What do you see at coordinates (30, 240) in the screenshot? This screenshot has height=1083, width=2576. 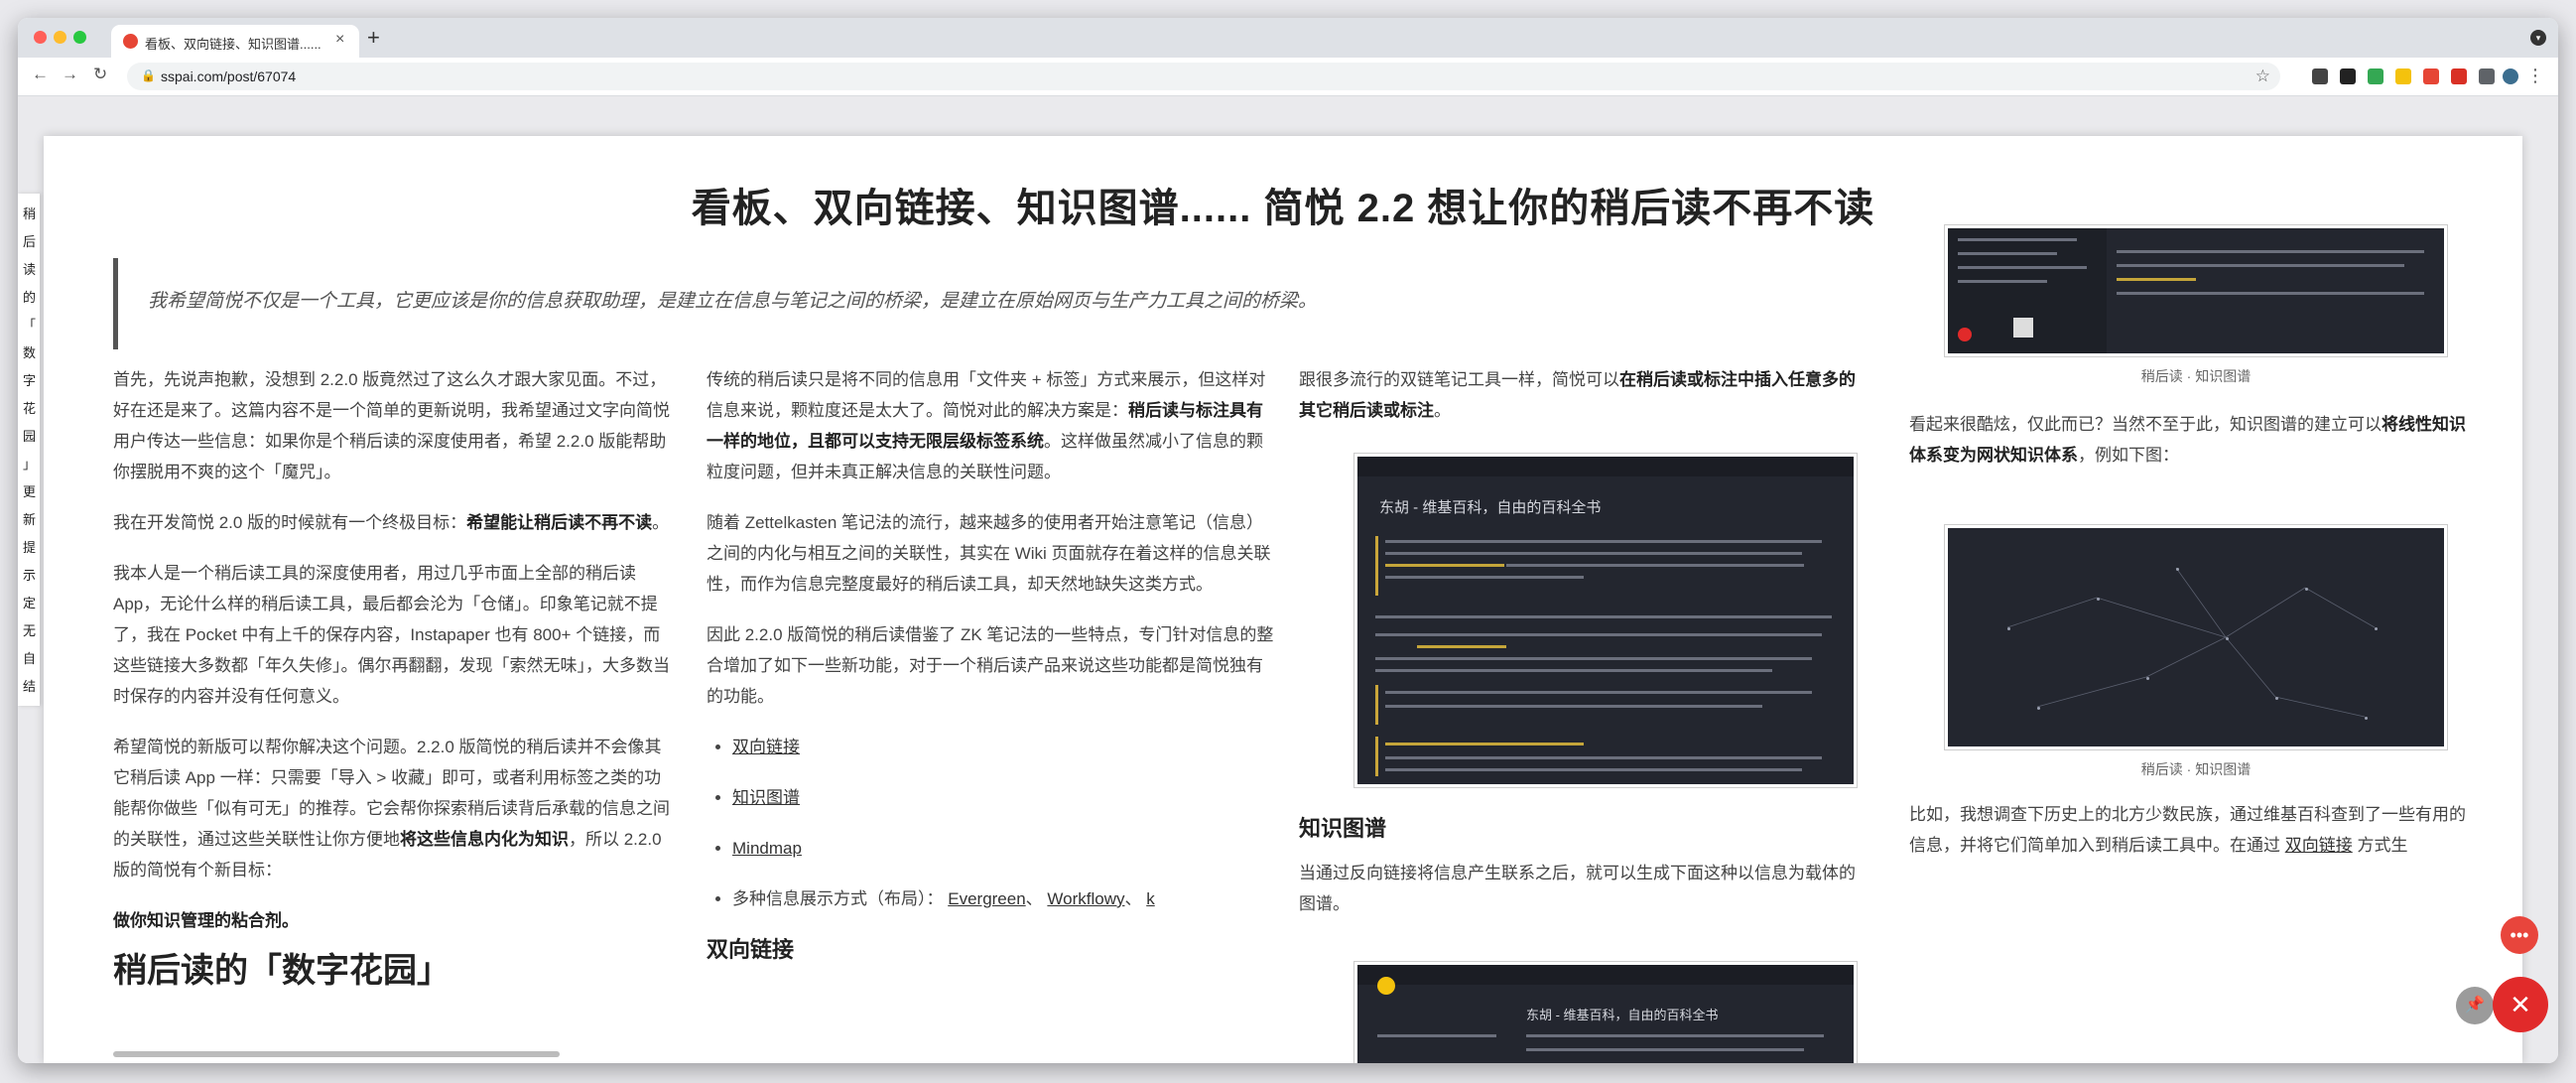 I see `toc-item: 后` at bounding box center [30, 240].